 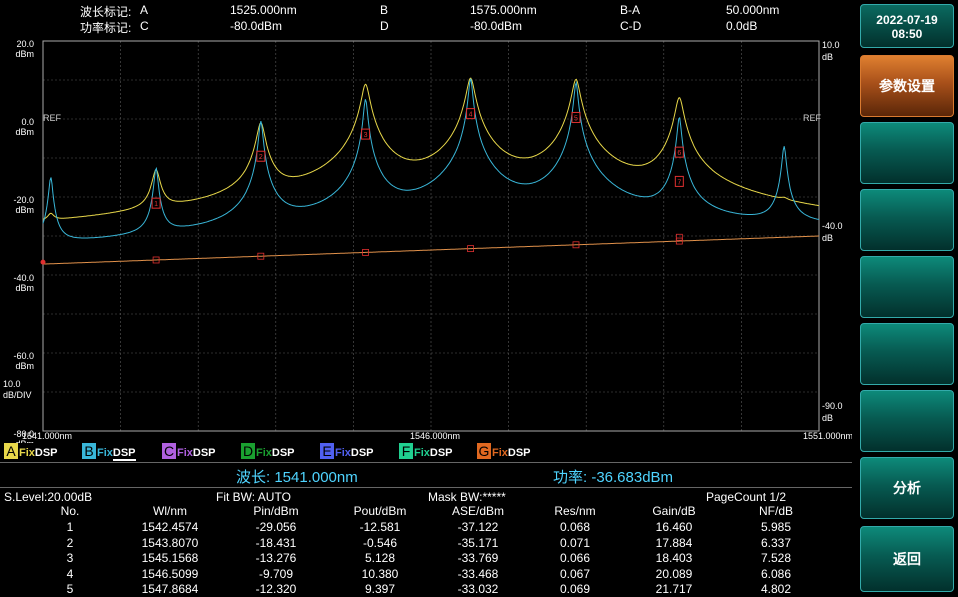 I want to click on table-cell: 0.069, so click(x=575, y=589).